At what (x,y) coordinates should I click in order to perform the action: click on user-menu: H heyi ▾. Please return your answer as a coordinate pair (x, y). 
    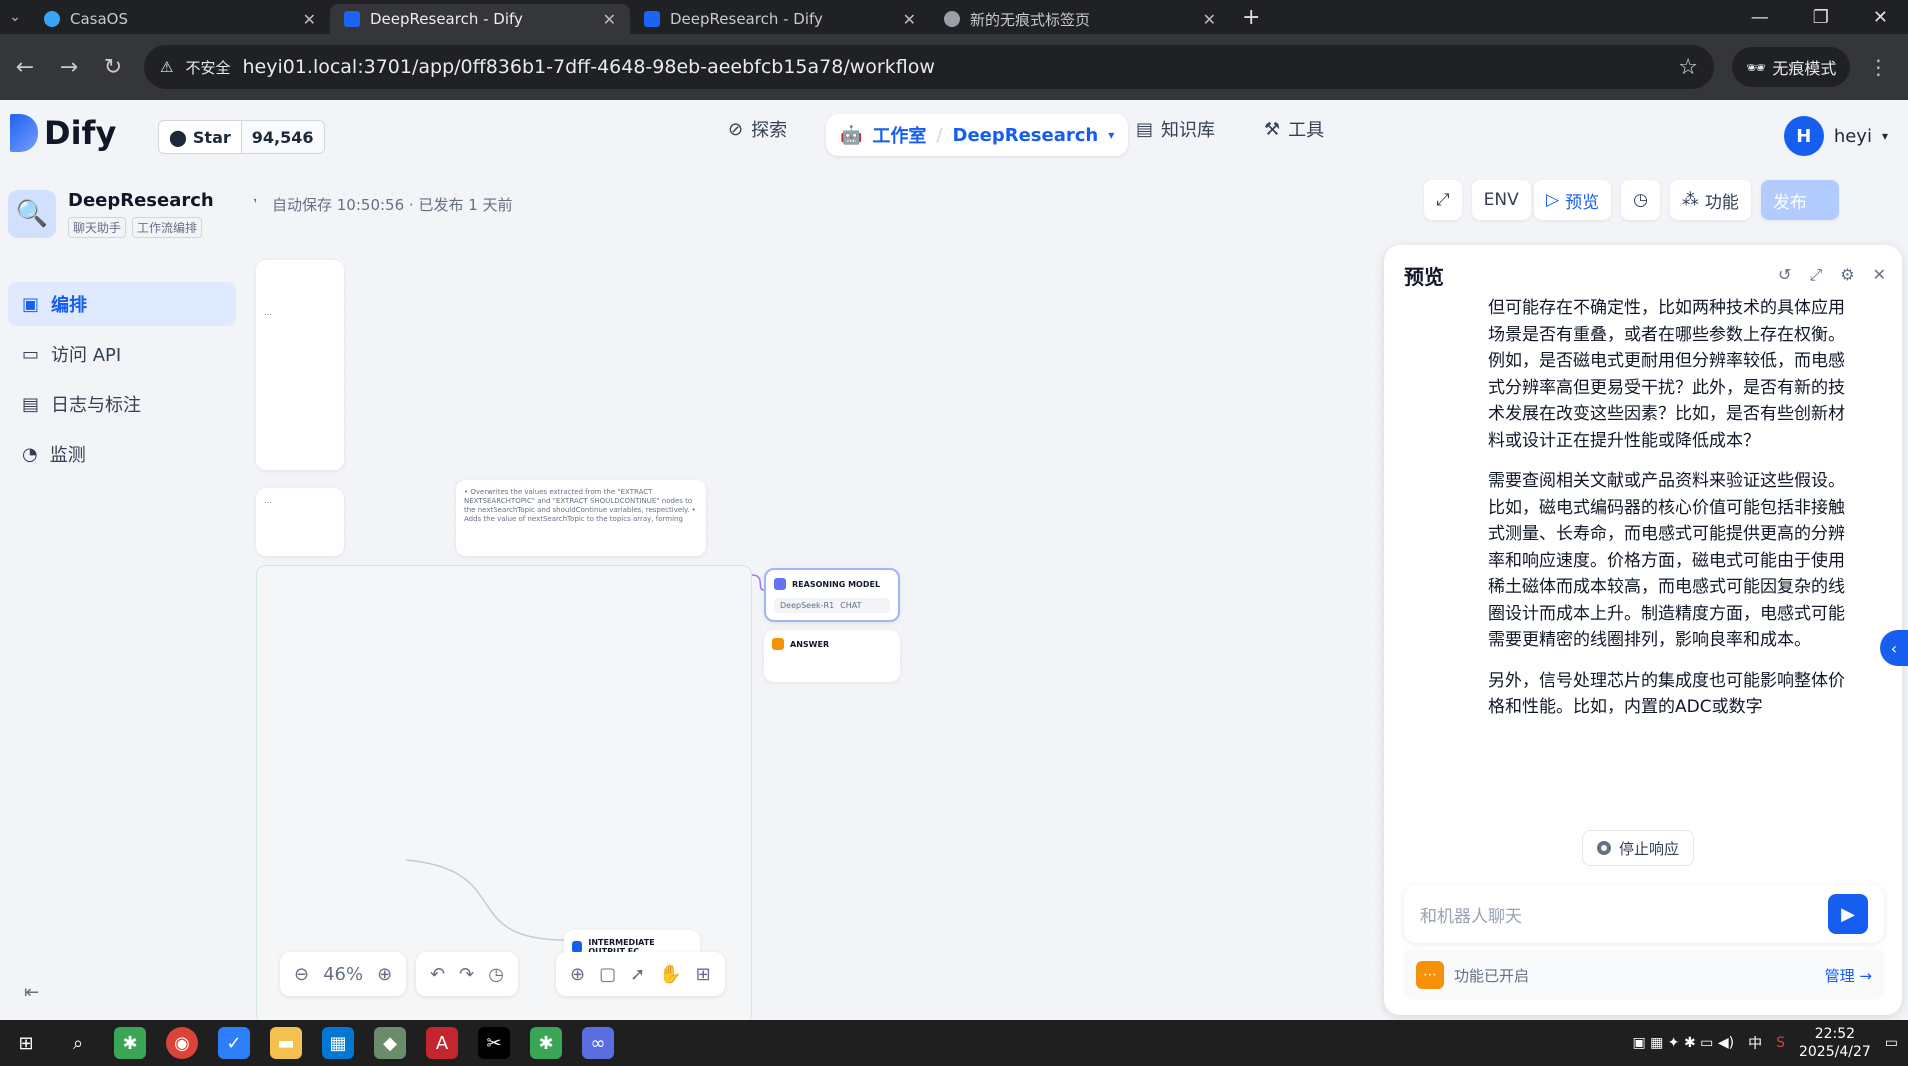
    Looking at the image, I should click on (1835, 136).